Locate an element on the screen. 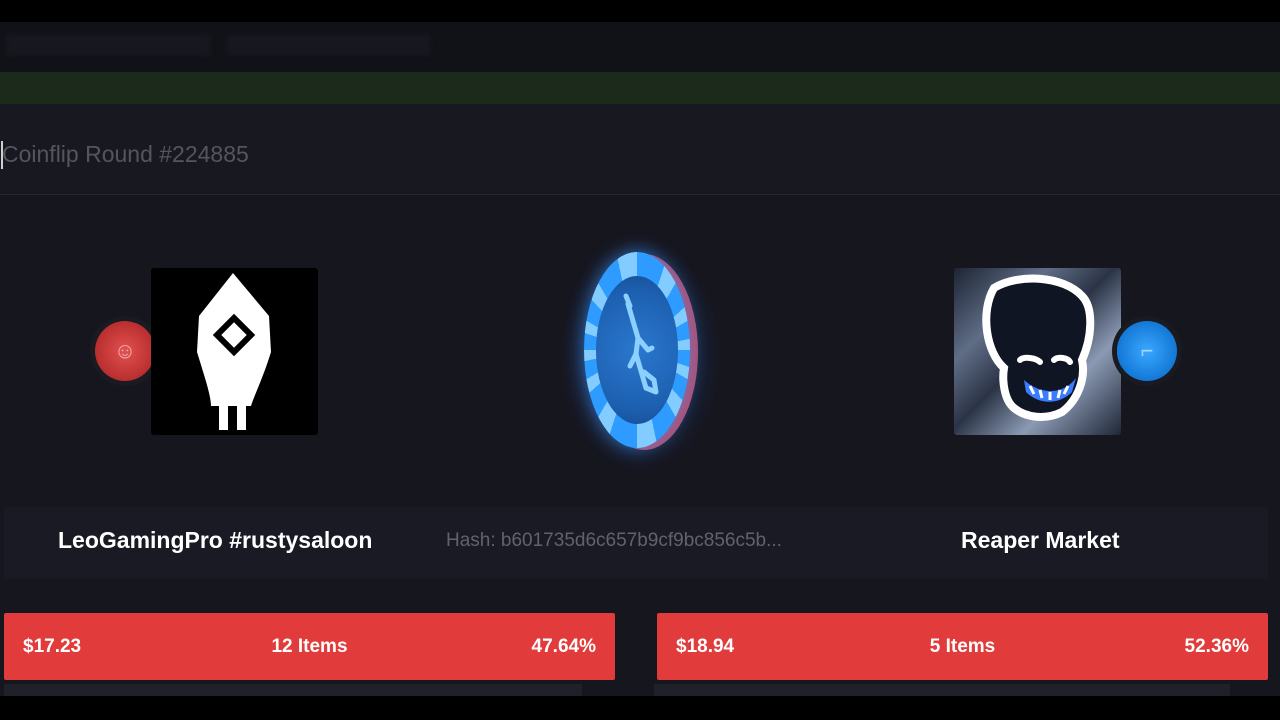 The image size is (1280, 720). blue-coin-side-icon: ⌐ is located at coordinates (1147, 351).